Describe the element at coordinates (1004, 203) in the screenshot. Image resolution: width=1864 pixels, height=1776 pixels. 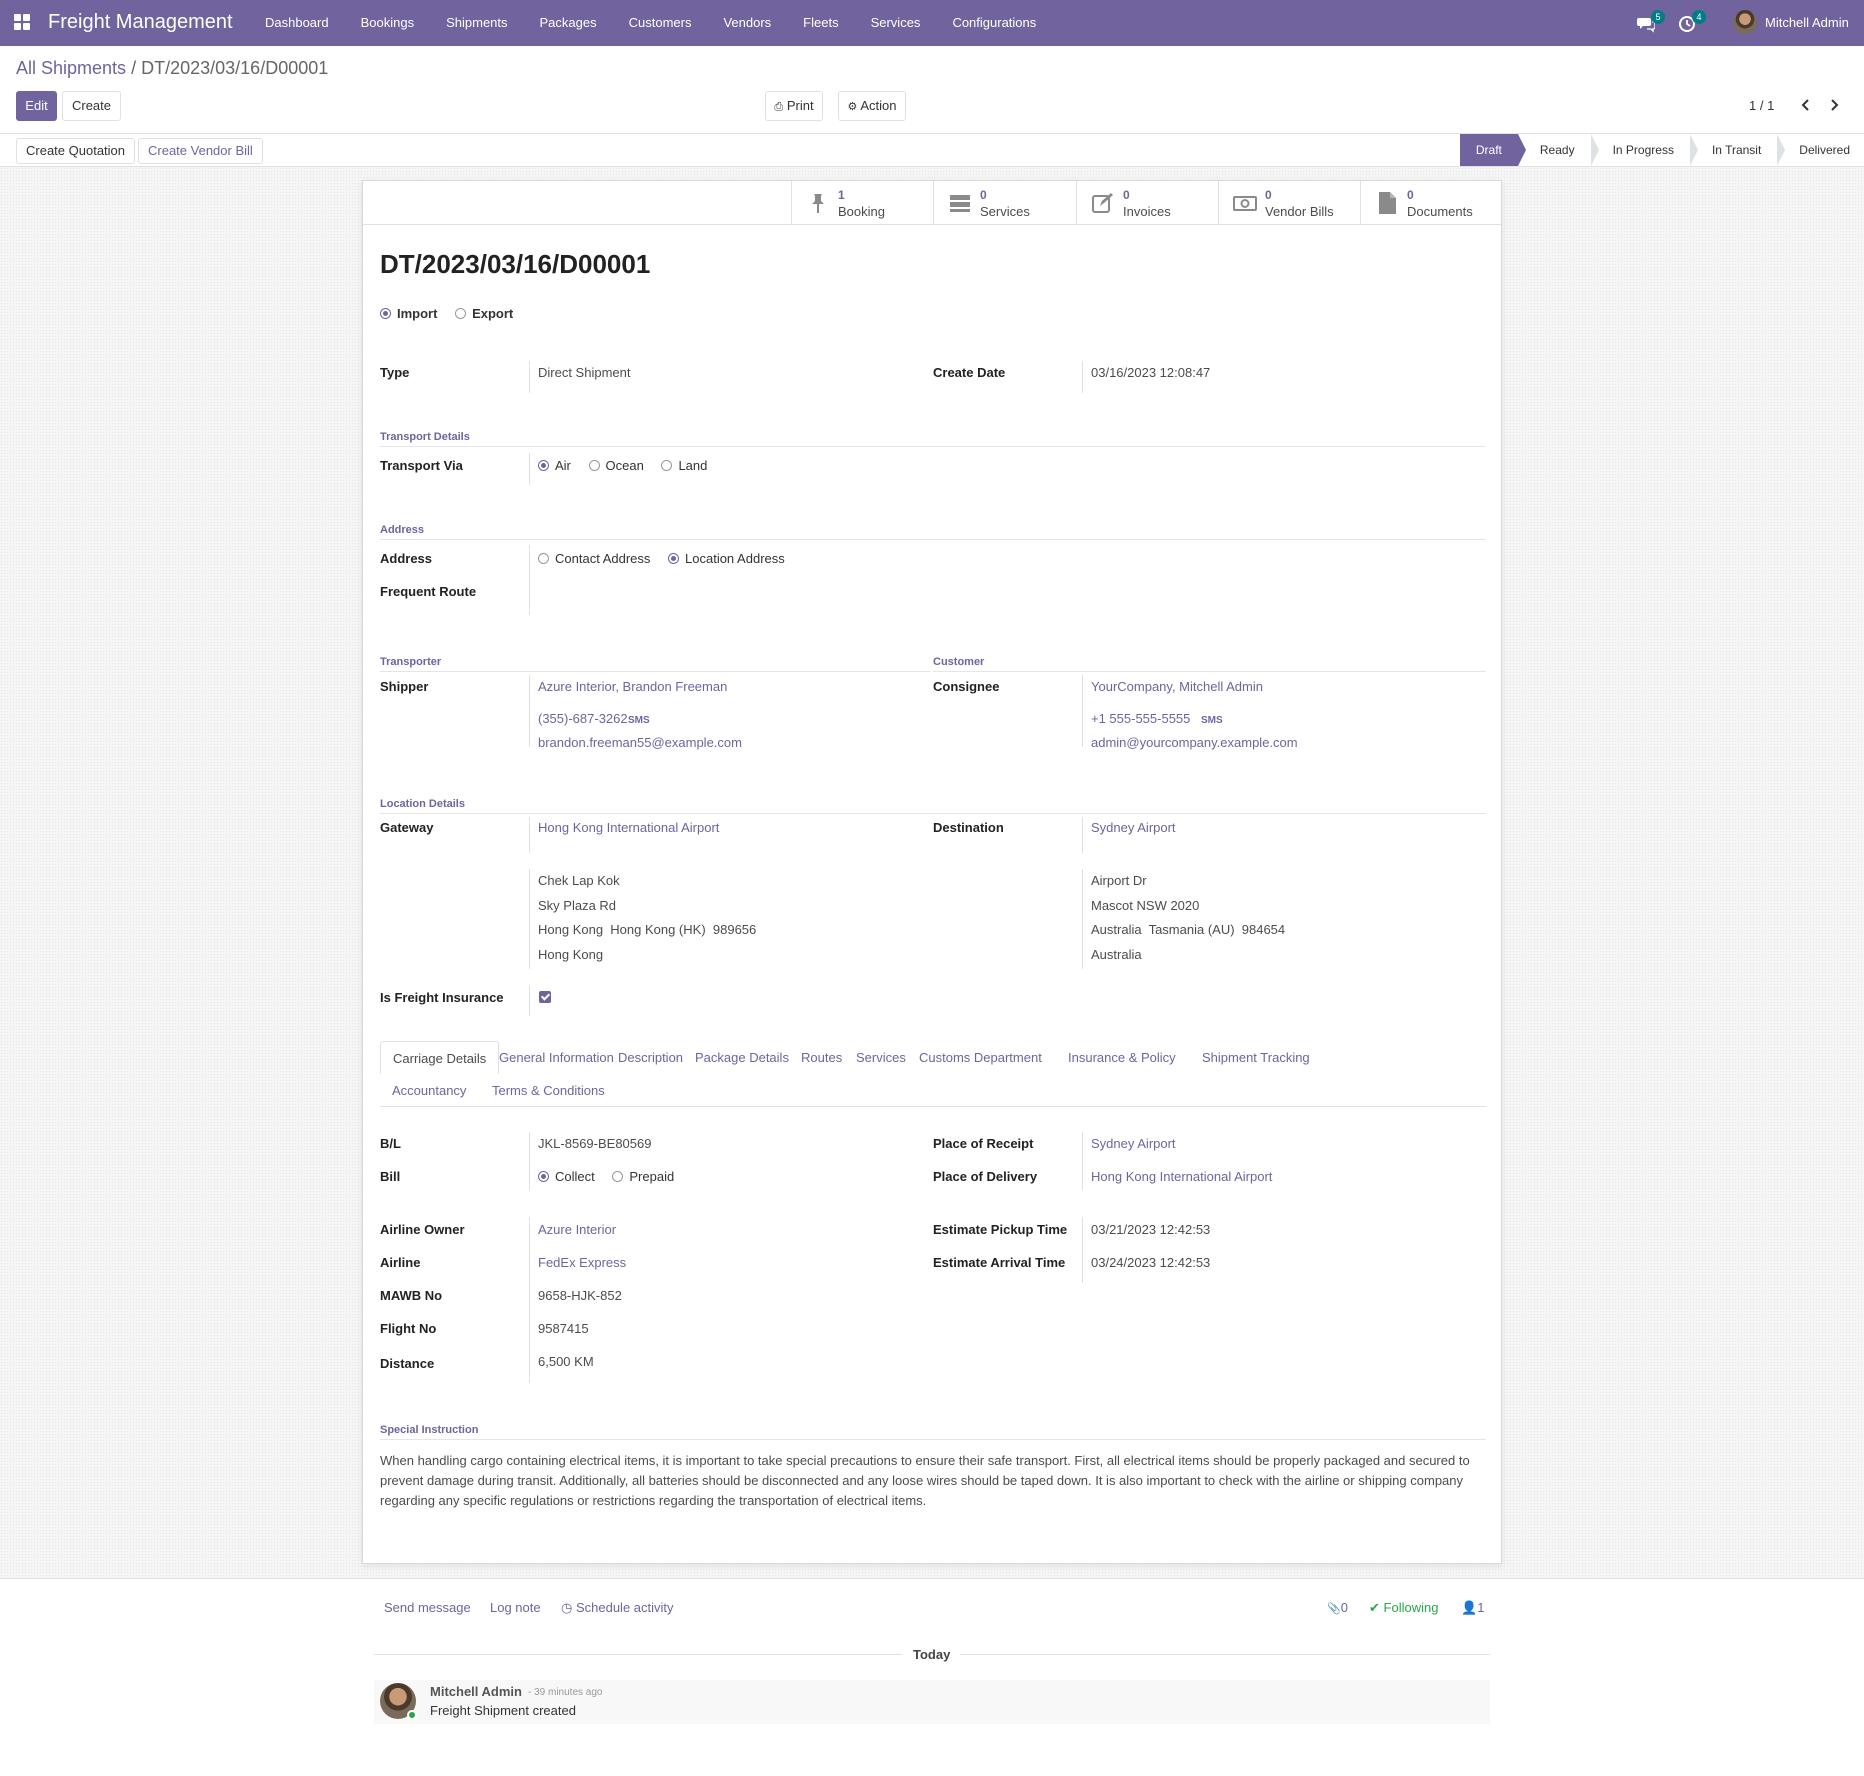
I see `smart-button-services: 0 Services` at that location.